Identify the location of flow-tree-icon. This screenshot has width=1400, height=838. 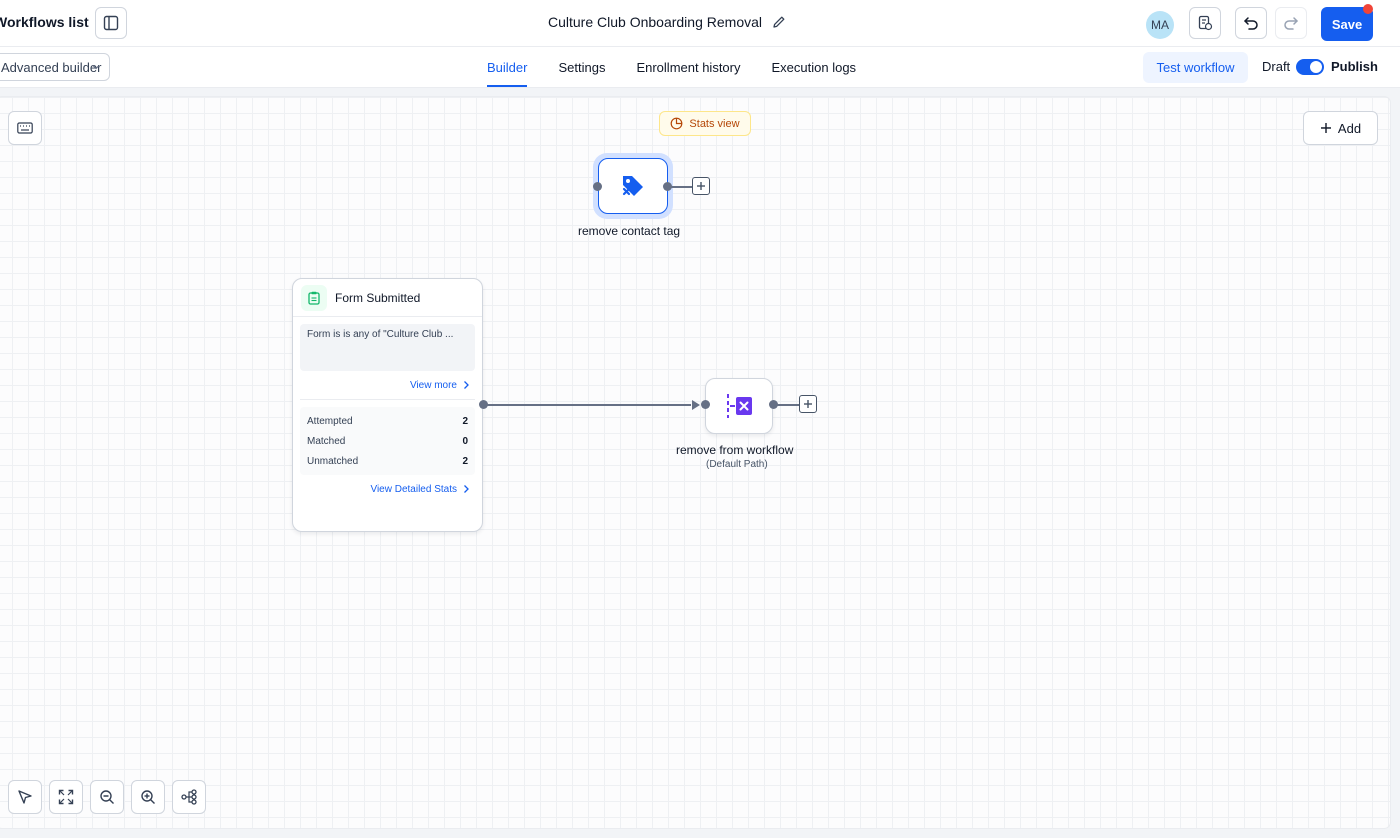
(189, 797).